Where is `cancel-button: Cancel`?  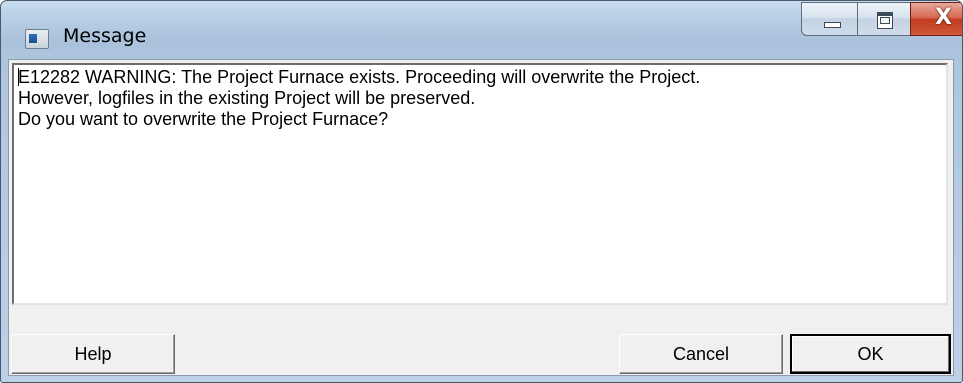 cancel-button: Cancel is located at coordinates (701, 354).